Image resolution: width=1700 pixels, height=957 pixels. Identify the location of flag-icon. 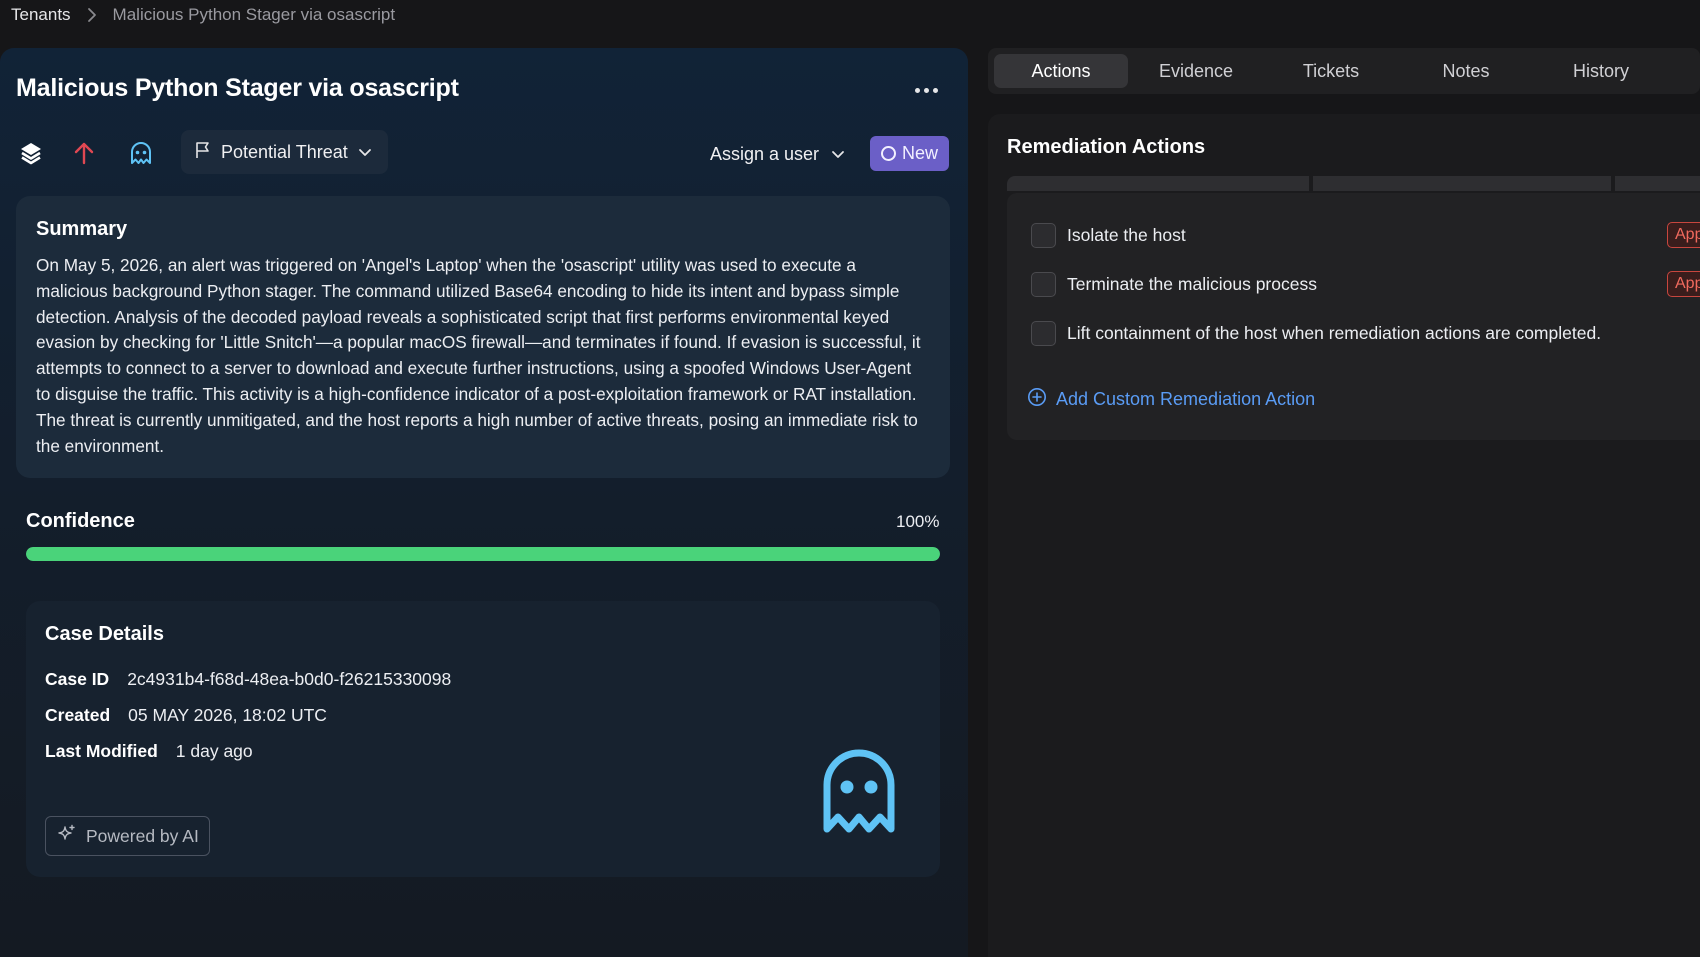
(203, 152).